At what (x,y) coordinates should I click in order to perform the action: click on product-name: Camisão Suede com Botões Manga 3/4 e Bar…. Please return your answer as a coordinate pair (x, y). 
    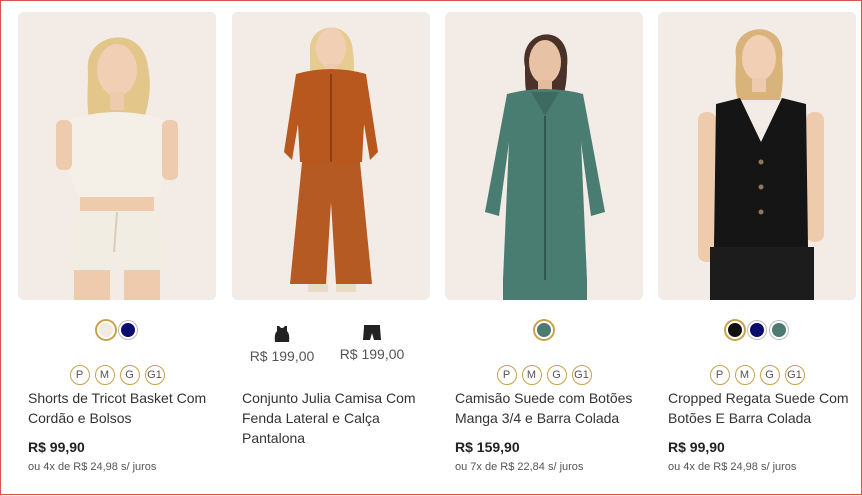
    Looking at the image, I should click on (546, 408).